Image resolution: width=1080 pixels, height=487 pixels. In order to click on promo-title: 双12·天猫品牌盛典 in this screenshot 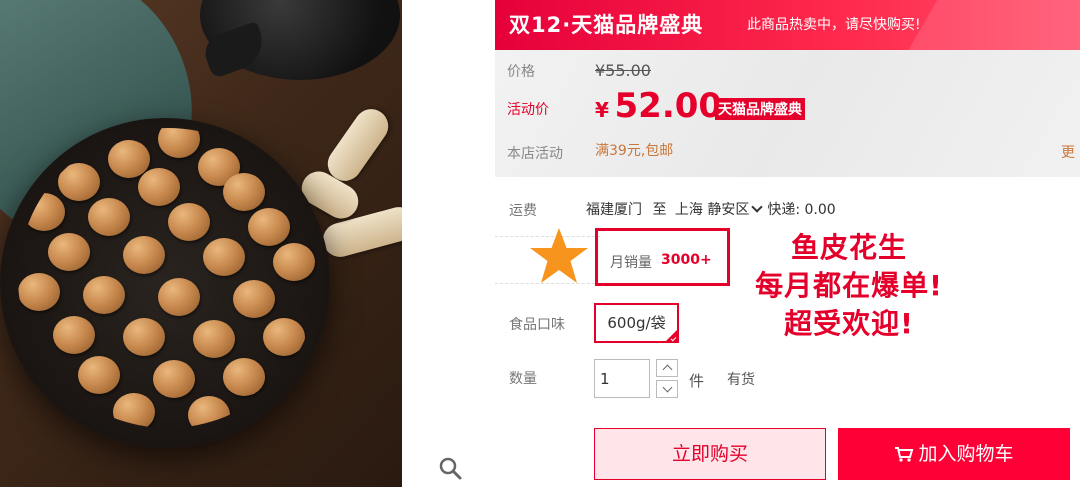, I will do `click(606, 25)`.